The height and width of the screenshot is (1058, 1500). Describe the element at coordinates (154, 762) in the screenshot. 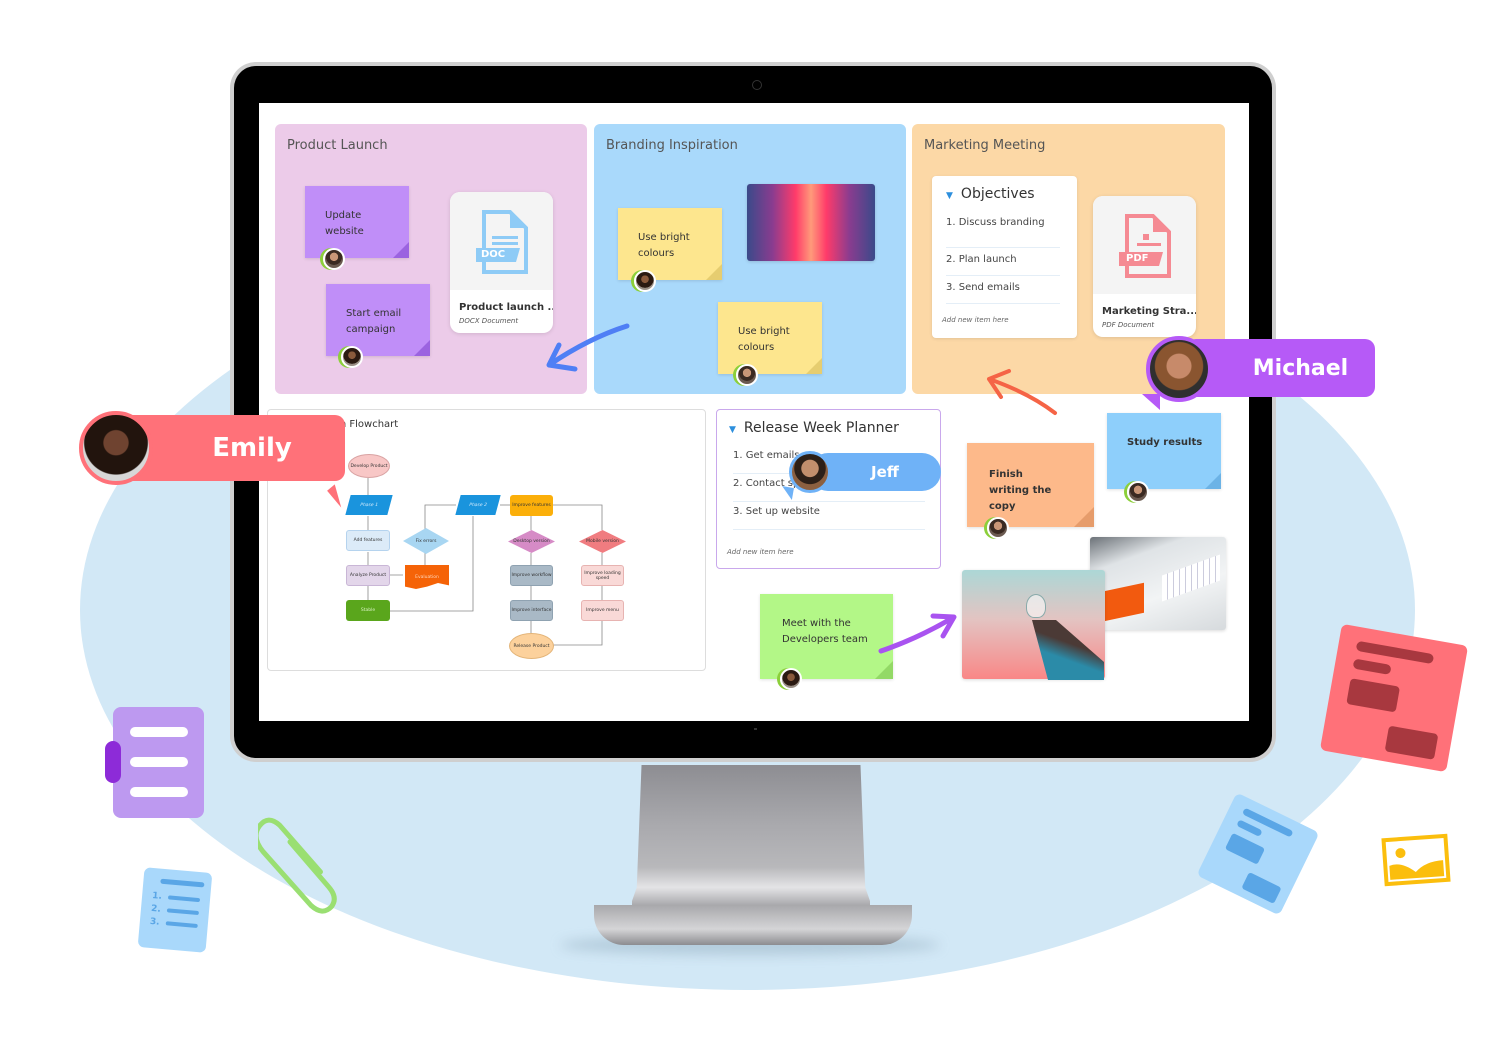

I see `purple-notebook-icon` at that location.